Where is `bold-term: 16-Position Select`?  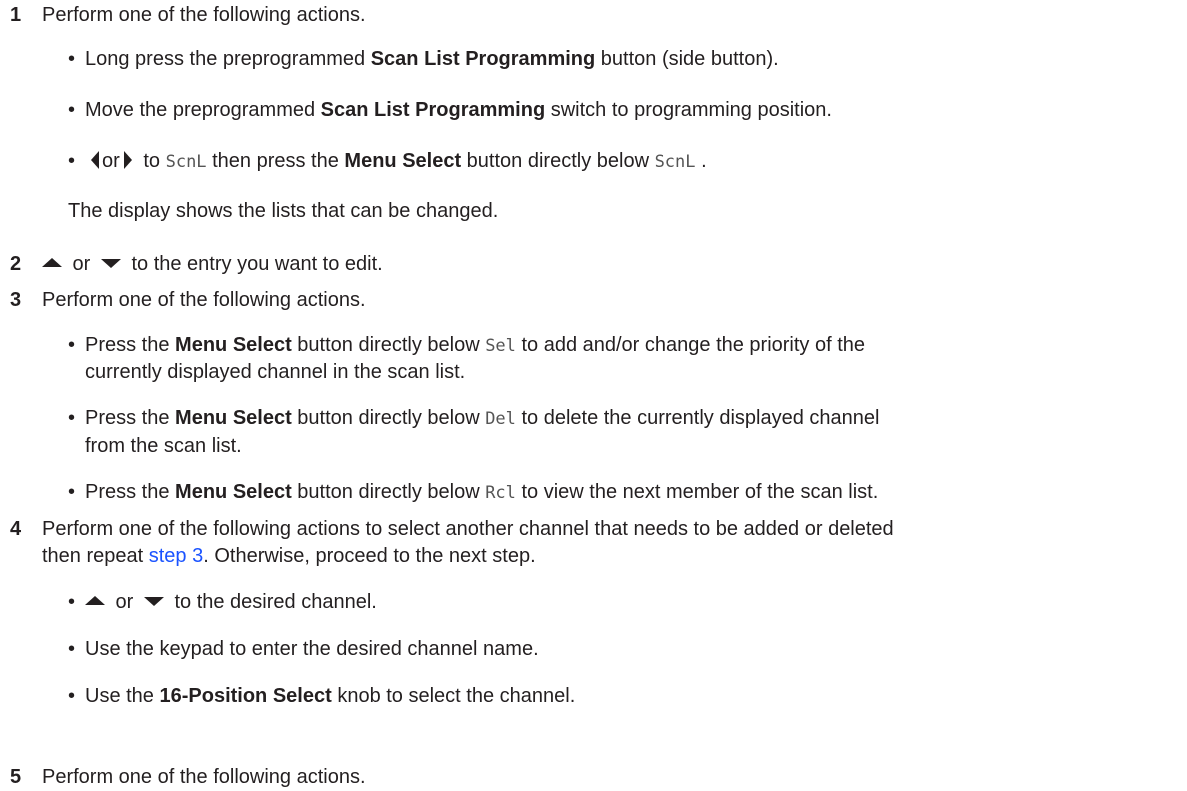
bold-term: 16-Position Select is located at coordinates (245, 696).